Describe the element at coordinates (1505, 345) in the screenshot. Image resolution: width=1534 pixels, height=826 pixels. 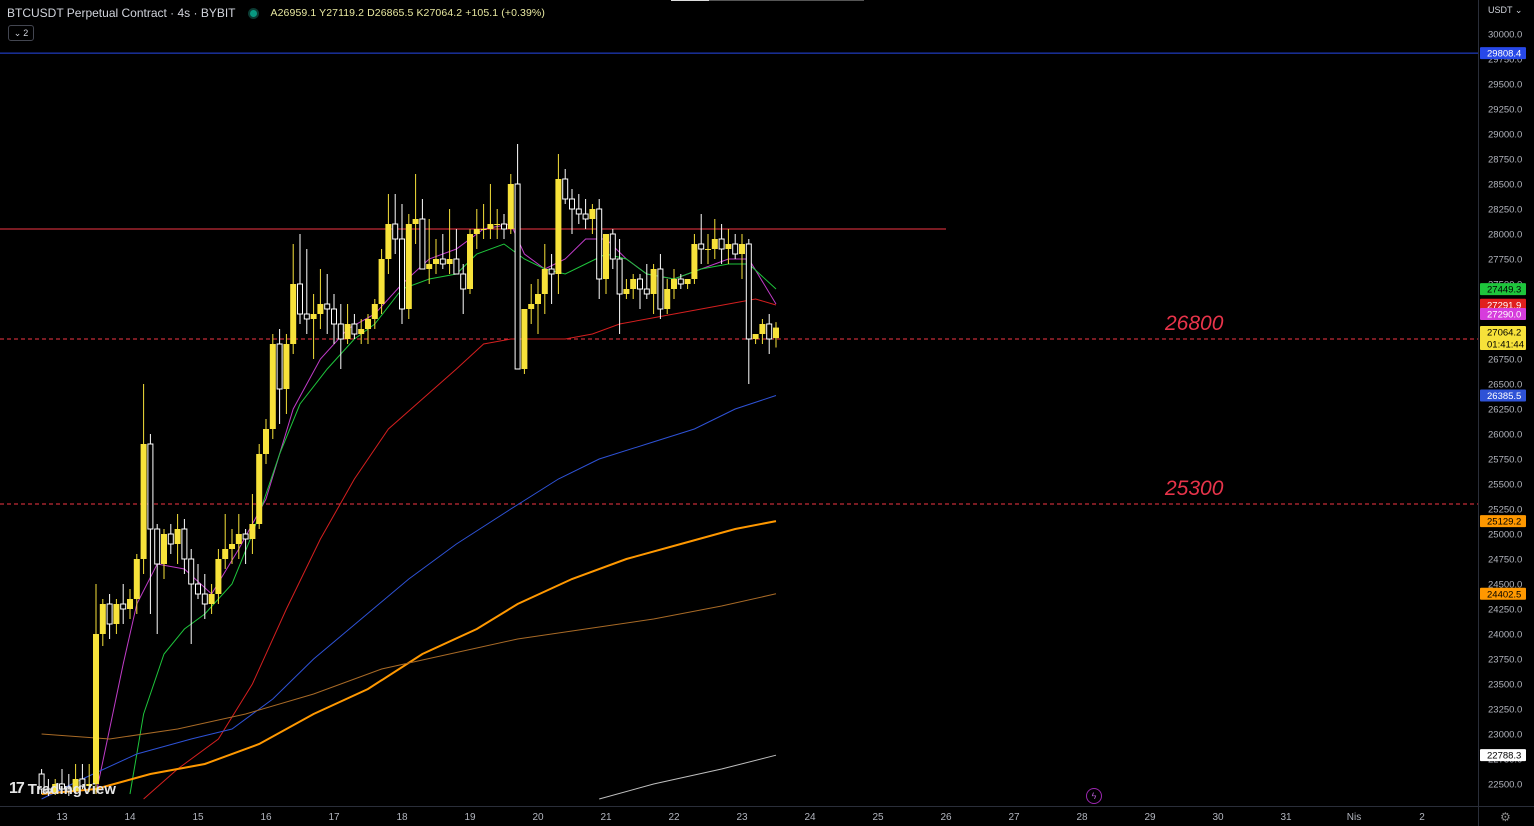
I see `countdown-label-text: 01:41:44` at that location.